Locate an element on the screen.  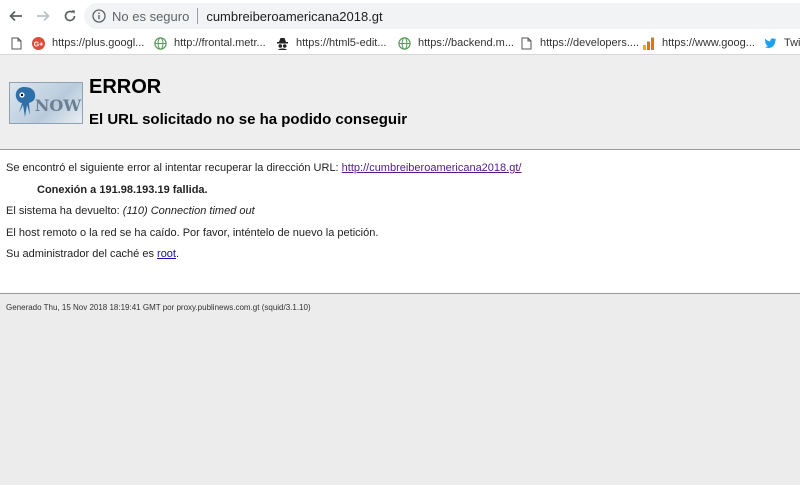
back-button is located at coordinates (16, 16).